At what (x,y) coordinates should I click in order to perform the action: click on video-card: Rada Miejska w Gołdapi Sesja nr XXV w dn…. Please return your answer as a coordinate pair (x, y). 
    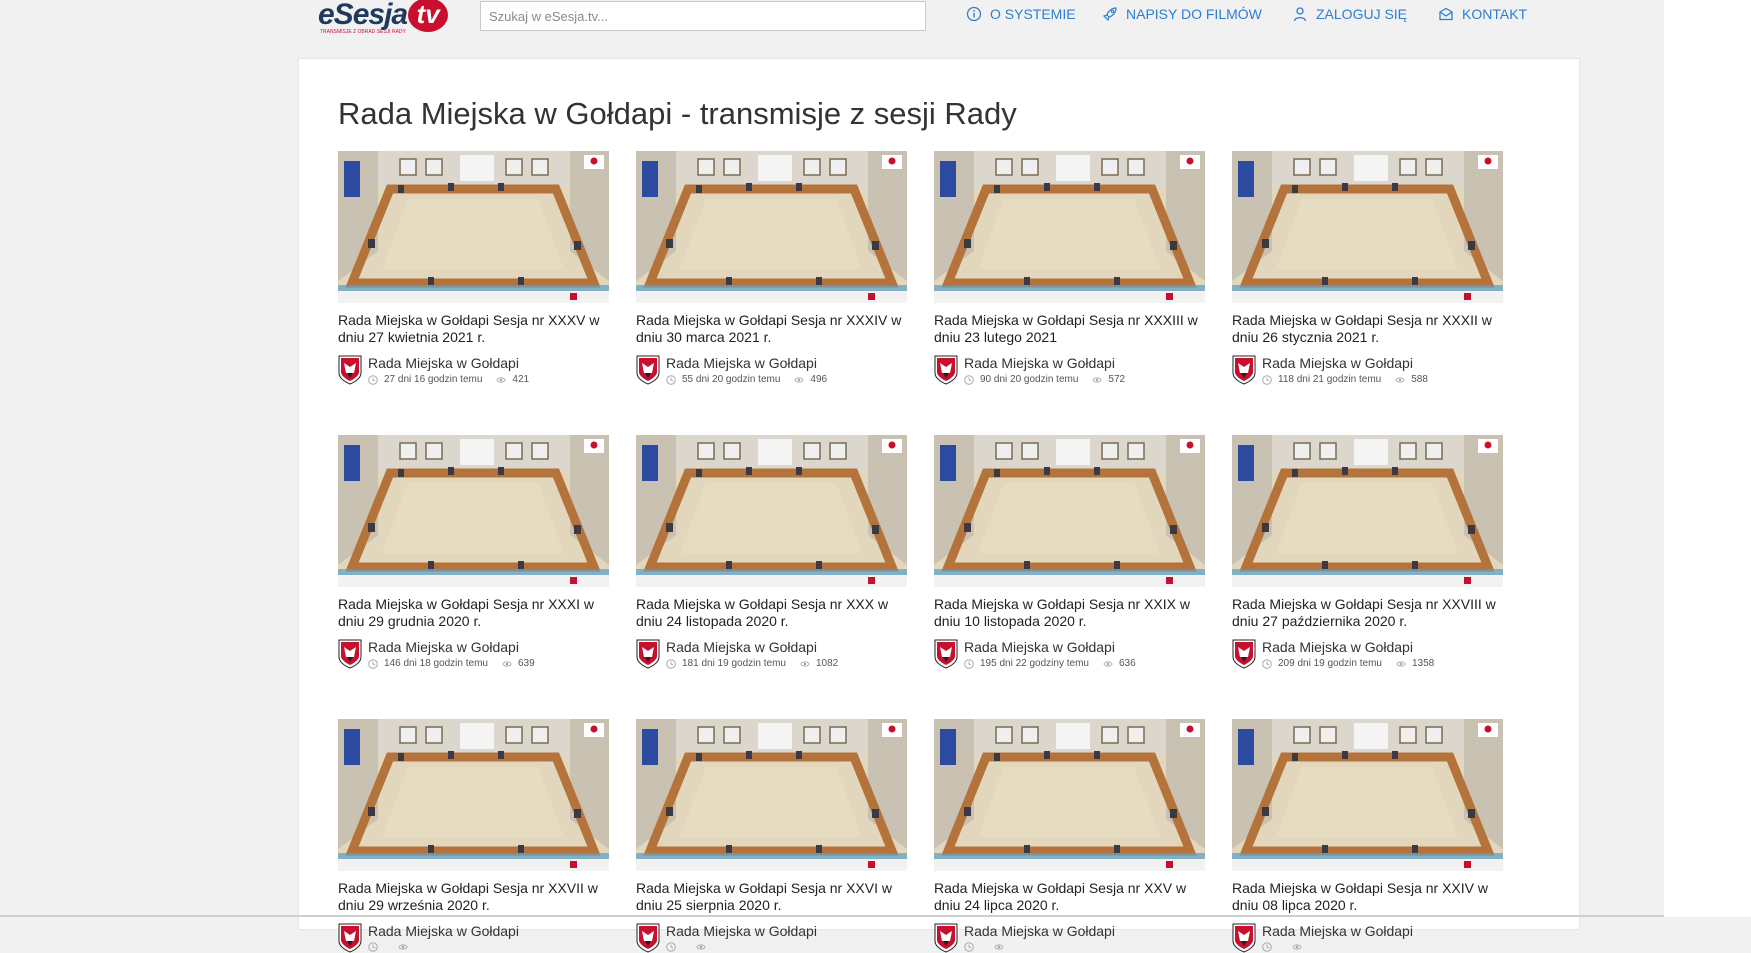
    Looking at the image, I should click on (1069, 836).